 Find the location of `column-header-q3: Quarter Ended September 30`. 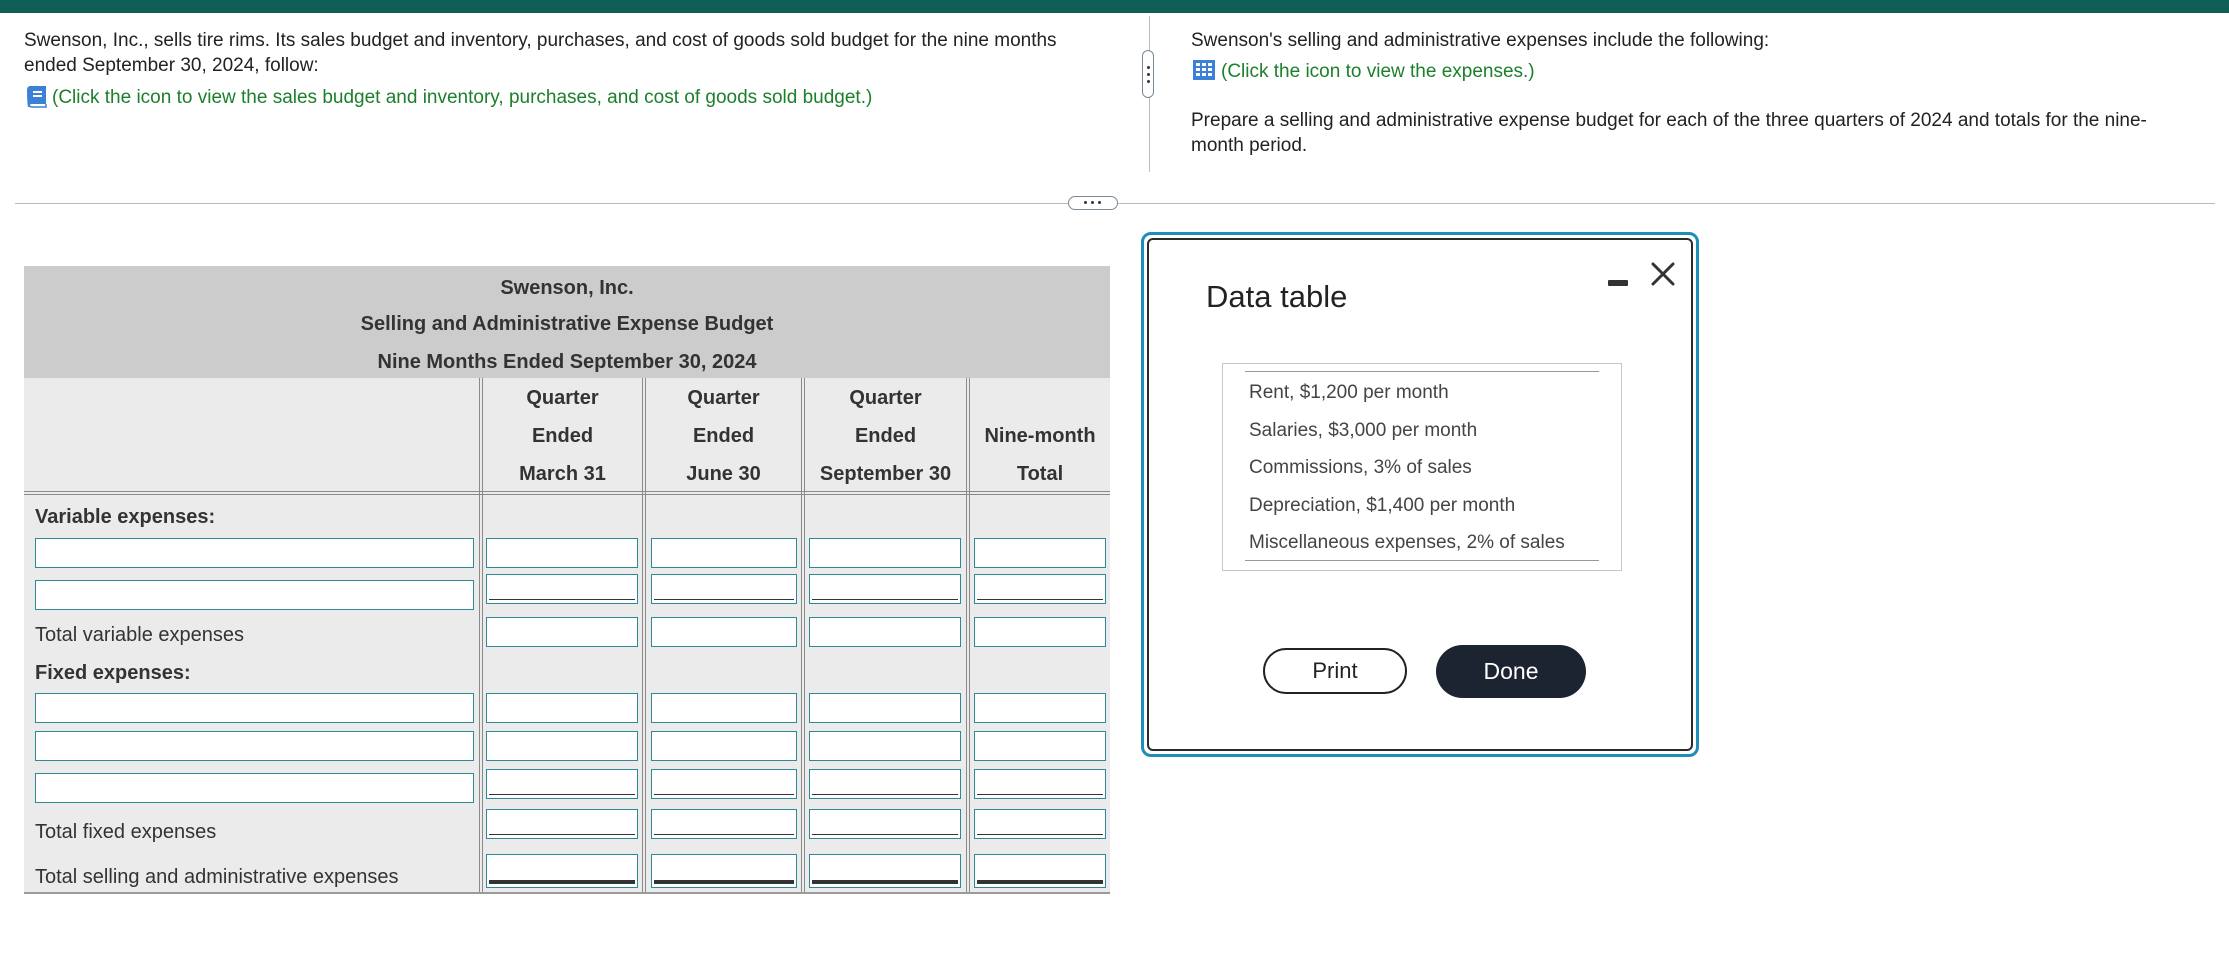

column-header-q3: Quarter Ended September 30 is located at coordinates (885, 436).